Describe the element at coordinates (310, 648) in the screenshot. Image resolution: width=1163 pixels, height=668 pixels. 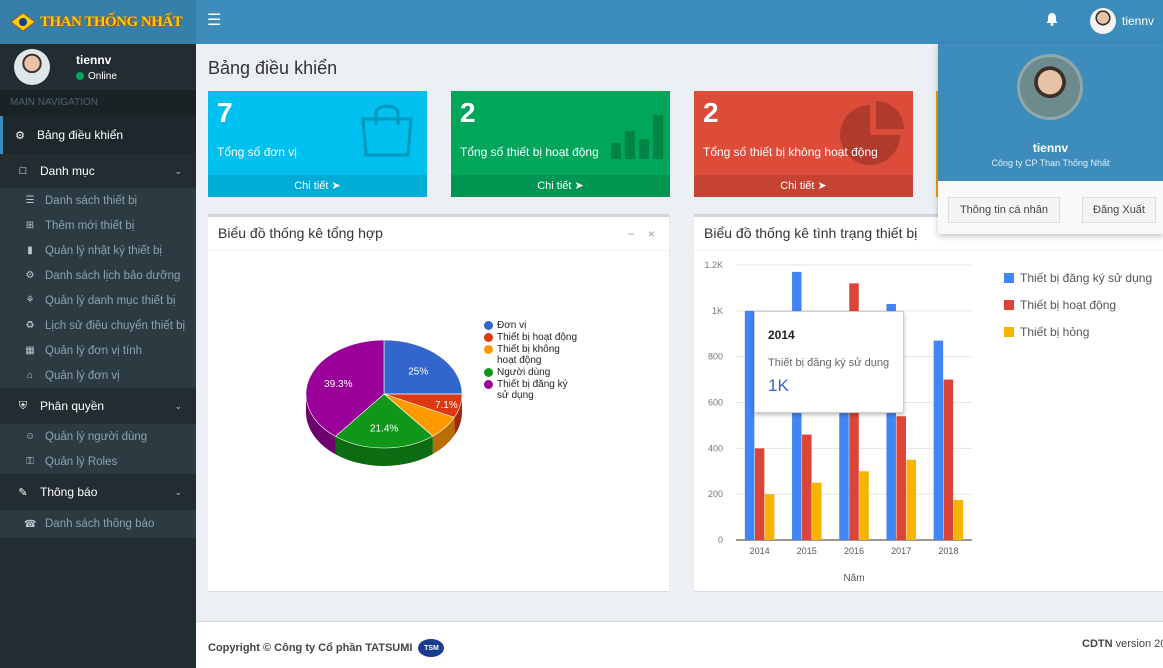
I see `copyright-text: Copyright © Công ty Cổ phần TATSUMI` at that location.